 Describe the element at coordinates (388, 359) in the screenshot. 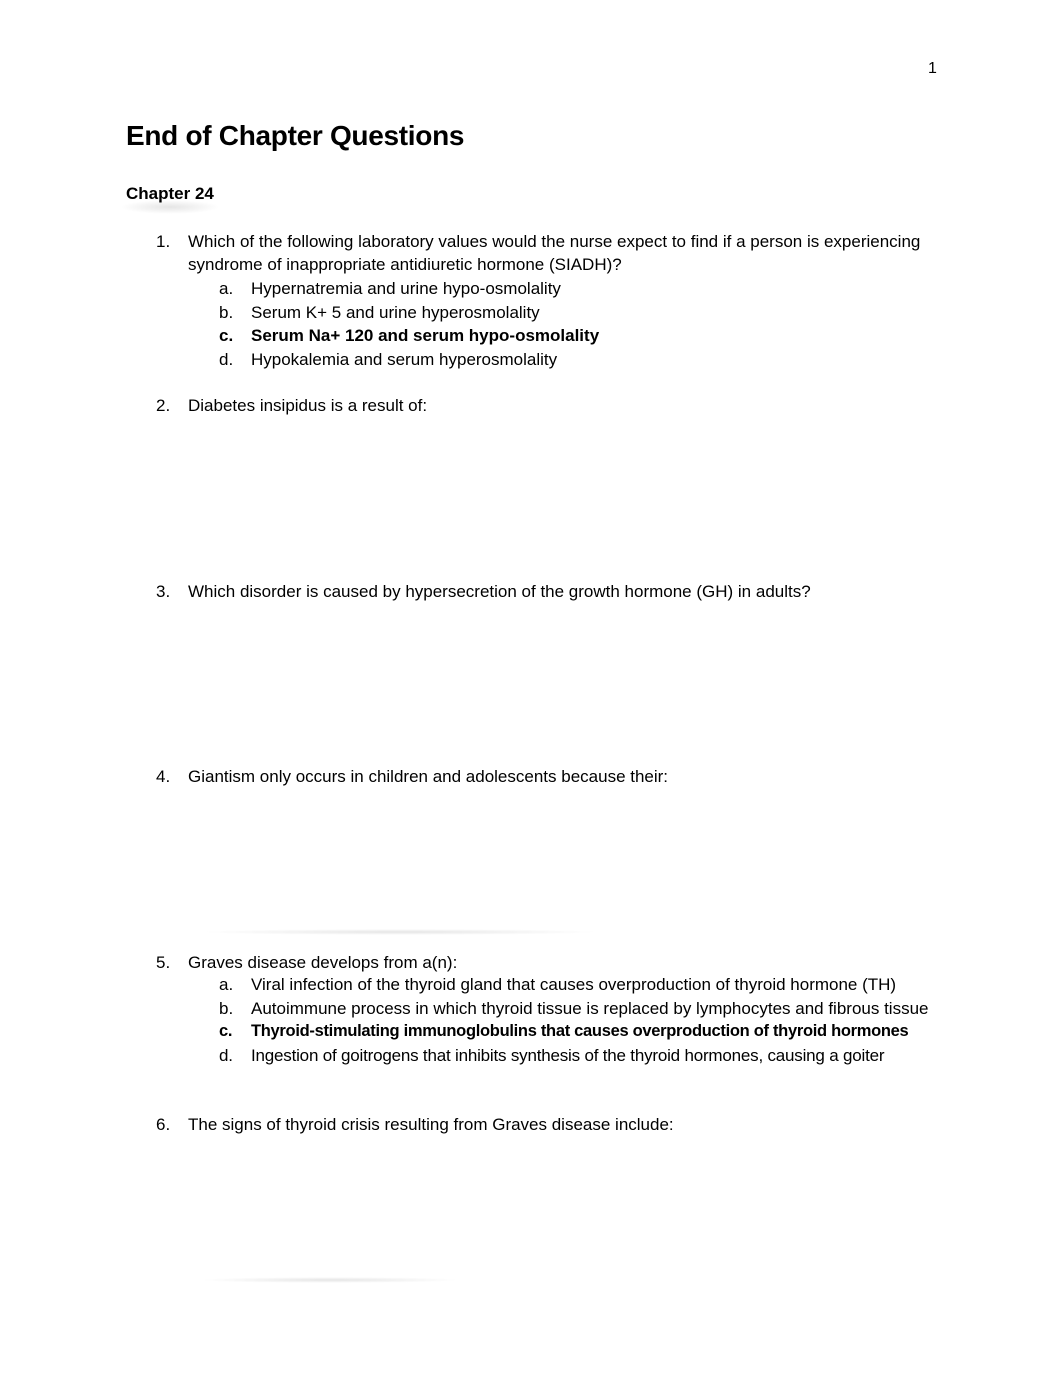

I see `option-d: d. Hypokalemia and serum hyperosmolality` at that location.